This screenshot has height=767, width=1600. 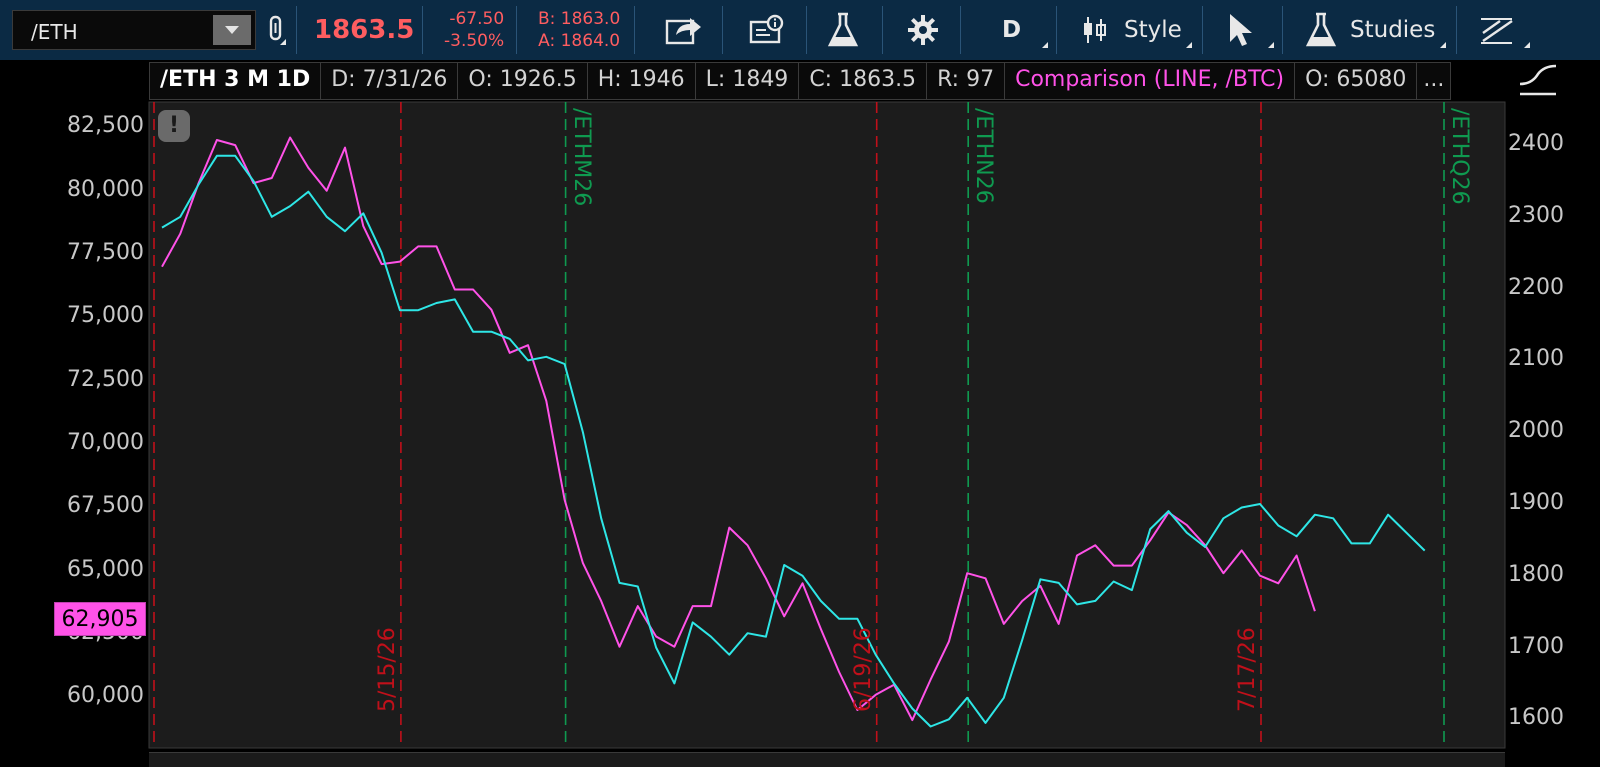 I want to click on marker-label-ethn26: /ETHN26, so click(x=984, y=156).